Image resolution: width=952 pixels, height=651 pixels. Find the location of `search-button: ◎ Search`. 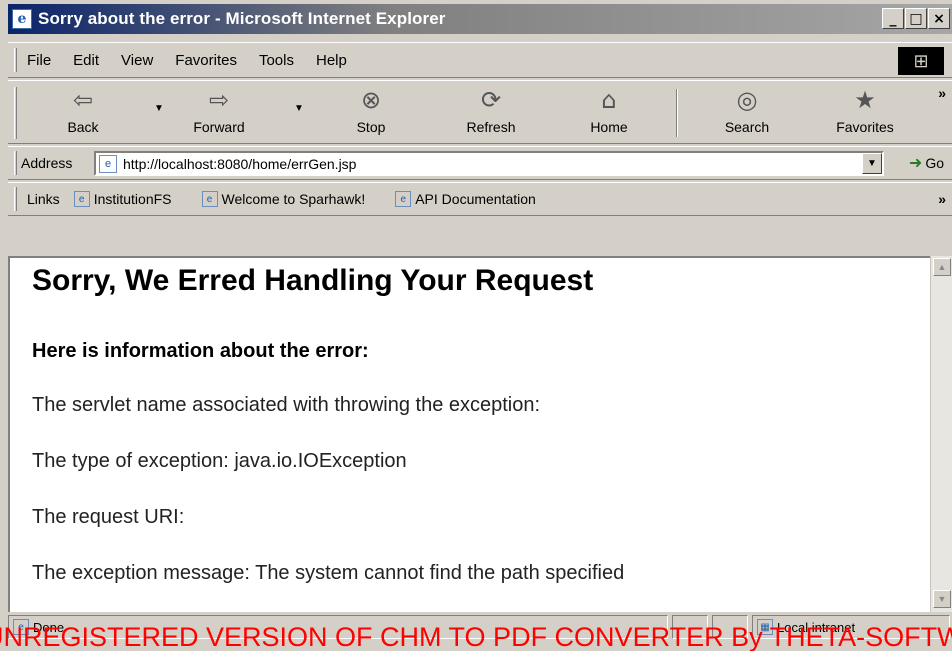

search-button: ◎ Search is located at coordinates (747, 112).